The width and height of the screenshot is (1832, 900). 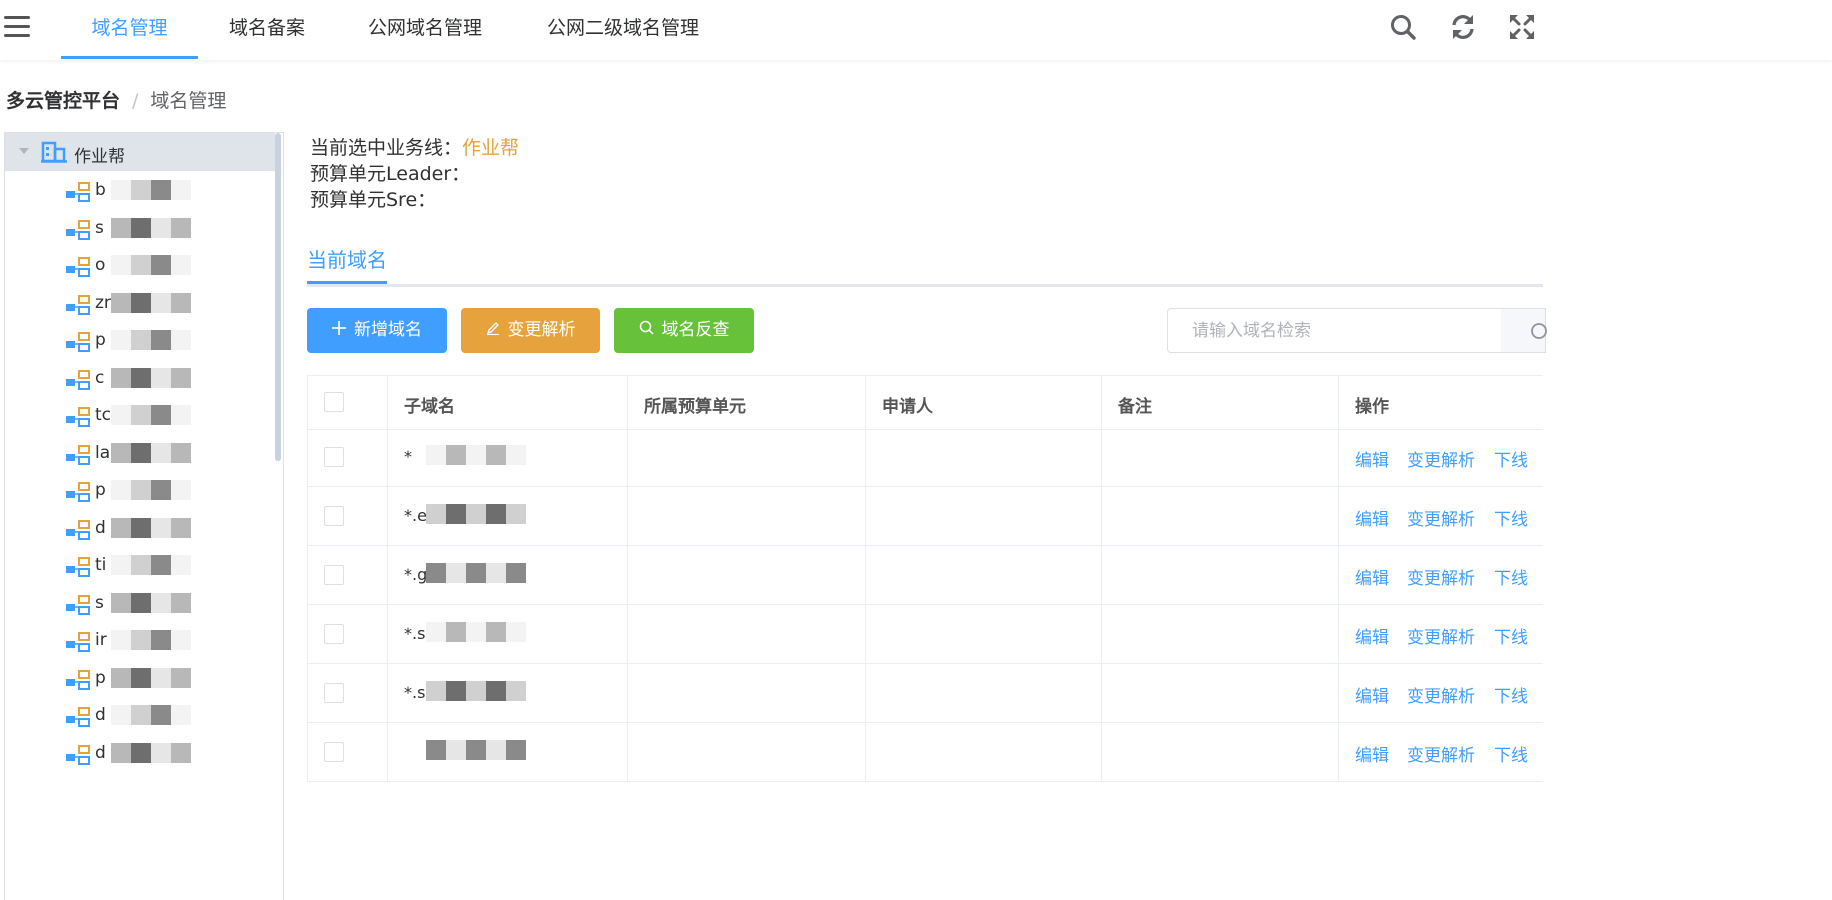 What do you see at coordinates (267, 28) in the screenshot?
I see `tab-domain-filing: 域名备案` at bounding box center [267, 28].